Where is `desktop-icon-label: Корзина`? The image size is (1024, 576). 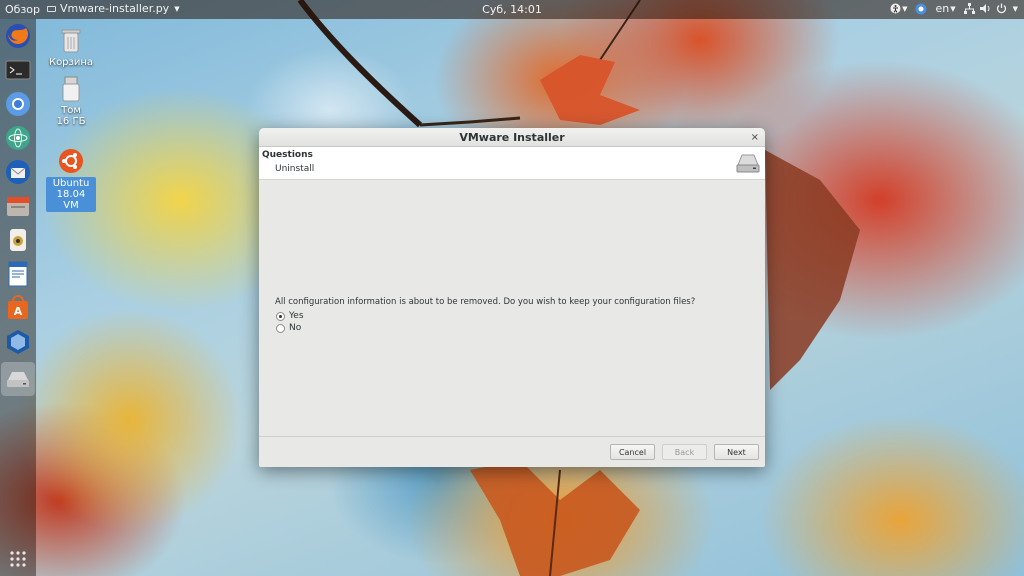 desktop-icon-label: Корзина is located at coordinates (71, 62).